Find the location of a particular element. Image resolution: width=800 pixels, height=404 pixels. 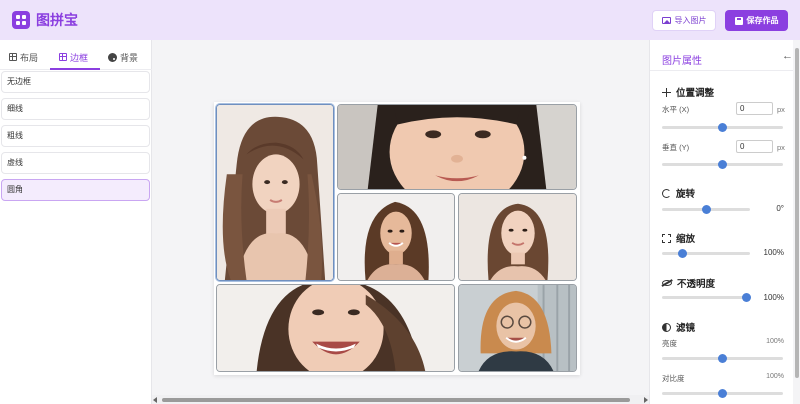

opacity-section-title: 不透明度 is located at coordinates (688, 283).